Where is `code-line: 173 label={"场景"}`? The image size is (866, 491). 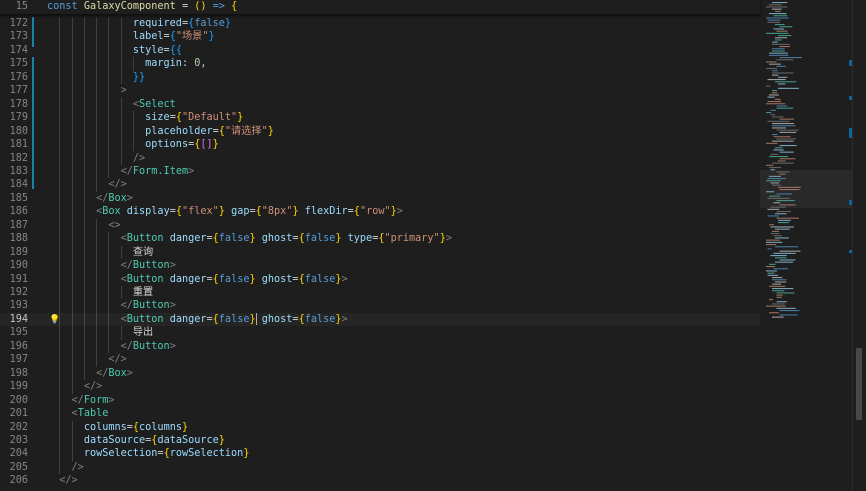
code-line: 173 label={"场景"} is located at coordinates (380, 36).